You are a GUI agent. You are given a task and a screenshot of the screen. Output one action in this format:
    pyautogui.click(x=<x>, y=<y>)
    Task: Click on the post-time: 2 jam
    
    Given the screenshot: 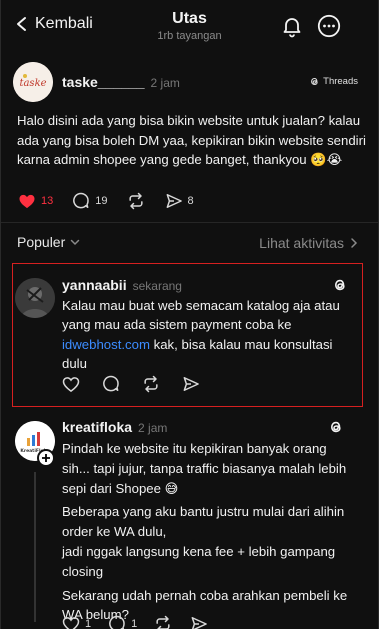 What is the action you would take?
    pyautogui.click(x=165, y=83)
    